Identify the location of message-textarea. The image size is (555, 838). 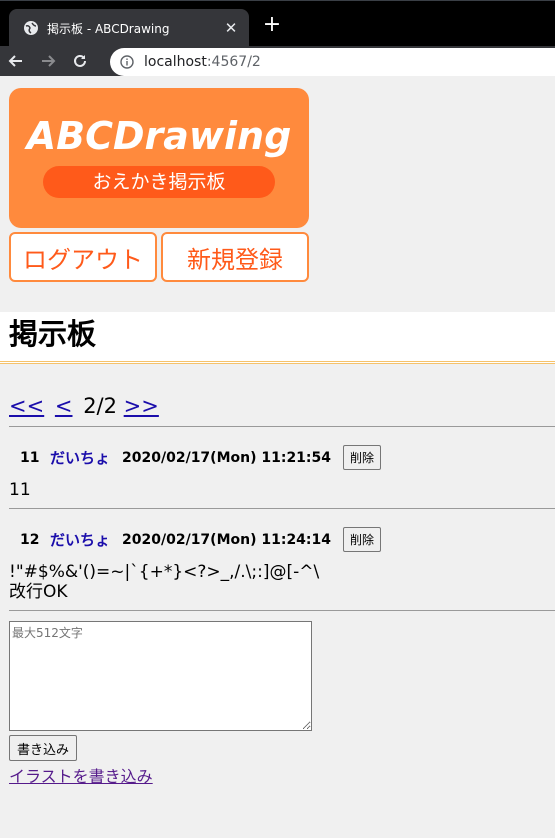
(160, 676).